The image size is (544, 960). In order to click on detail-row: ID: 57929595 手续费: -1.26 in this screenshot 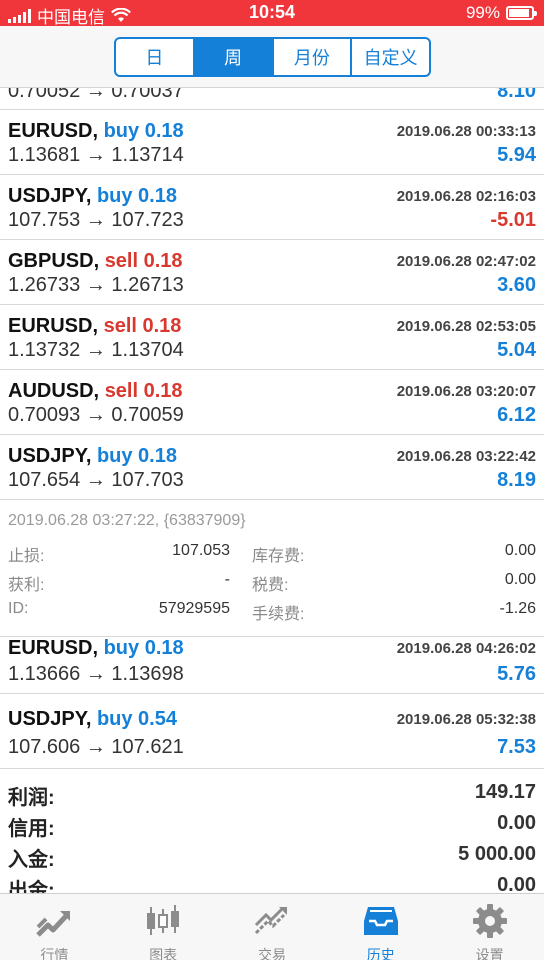, I will do `click(272, 611)`.